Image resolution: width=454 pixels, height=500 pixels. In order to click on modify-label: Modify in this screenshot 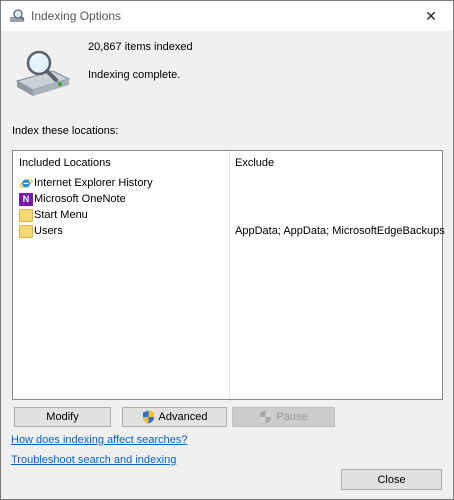, I will do `click(62, 417)`.